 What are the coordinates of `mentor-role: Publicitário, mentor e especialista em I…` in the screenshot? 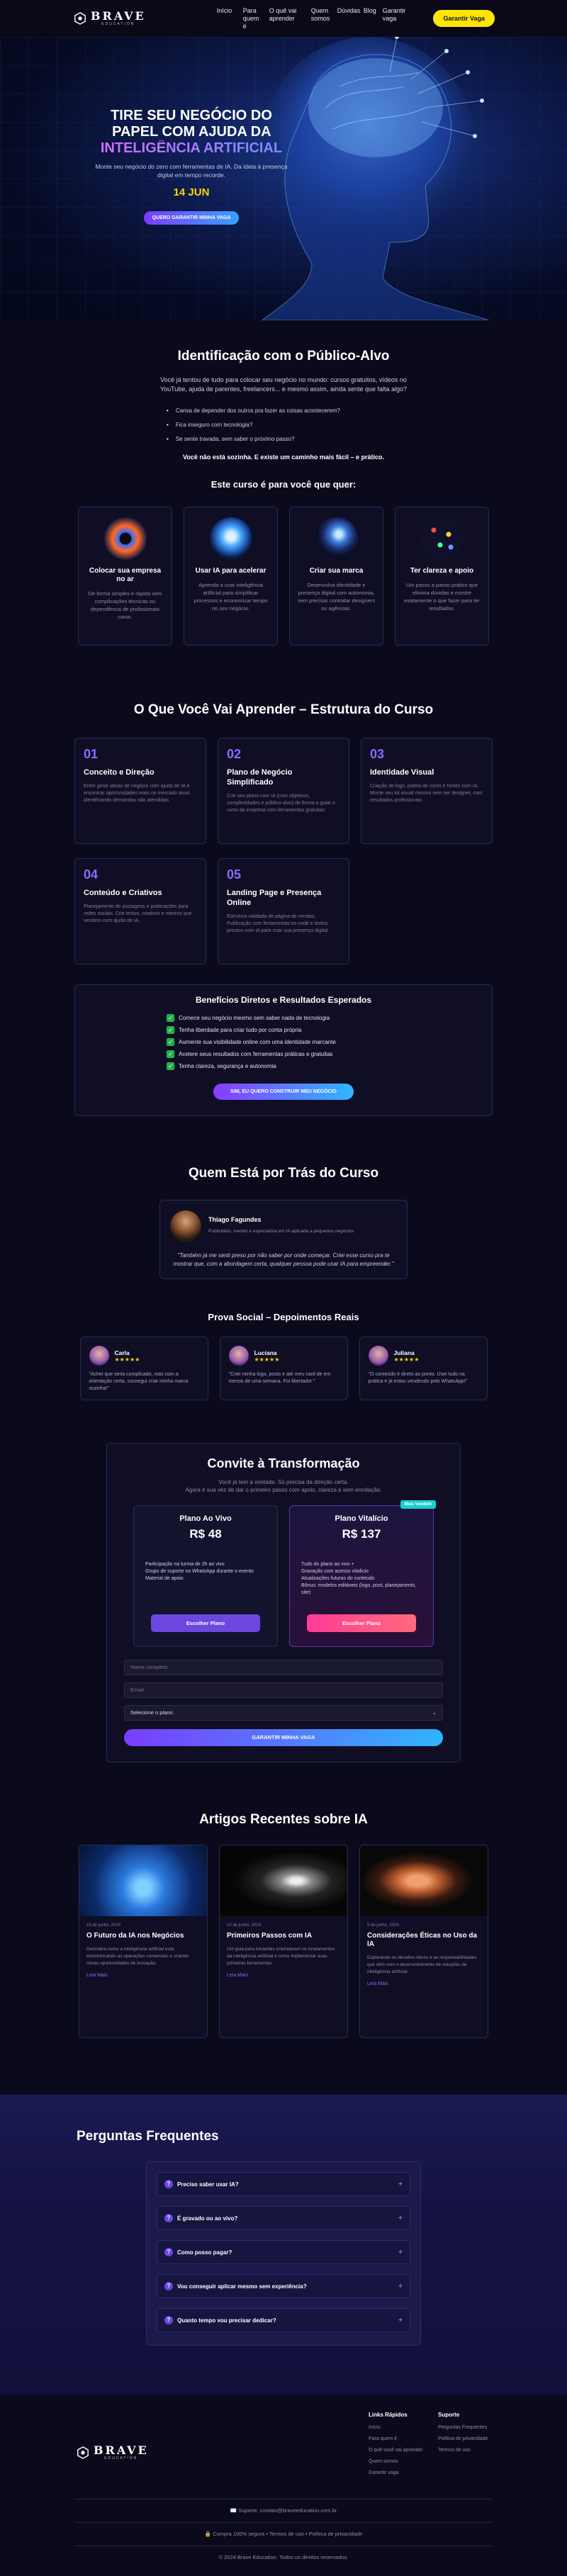 It's located at (281, 1231).